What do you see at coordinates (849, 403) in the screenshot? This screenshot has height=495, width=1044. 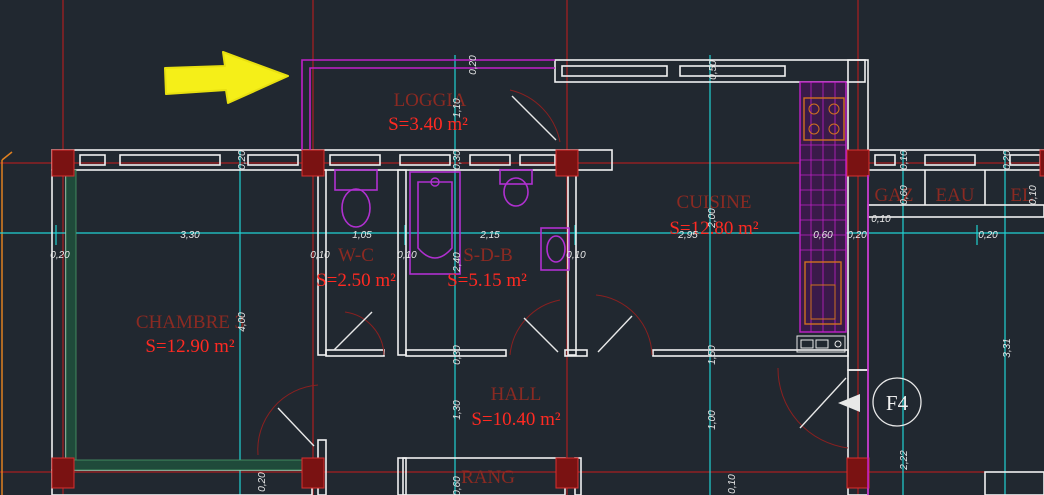 I see `entrance-arrow-icon` at bounding box center [849, 403].